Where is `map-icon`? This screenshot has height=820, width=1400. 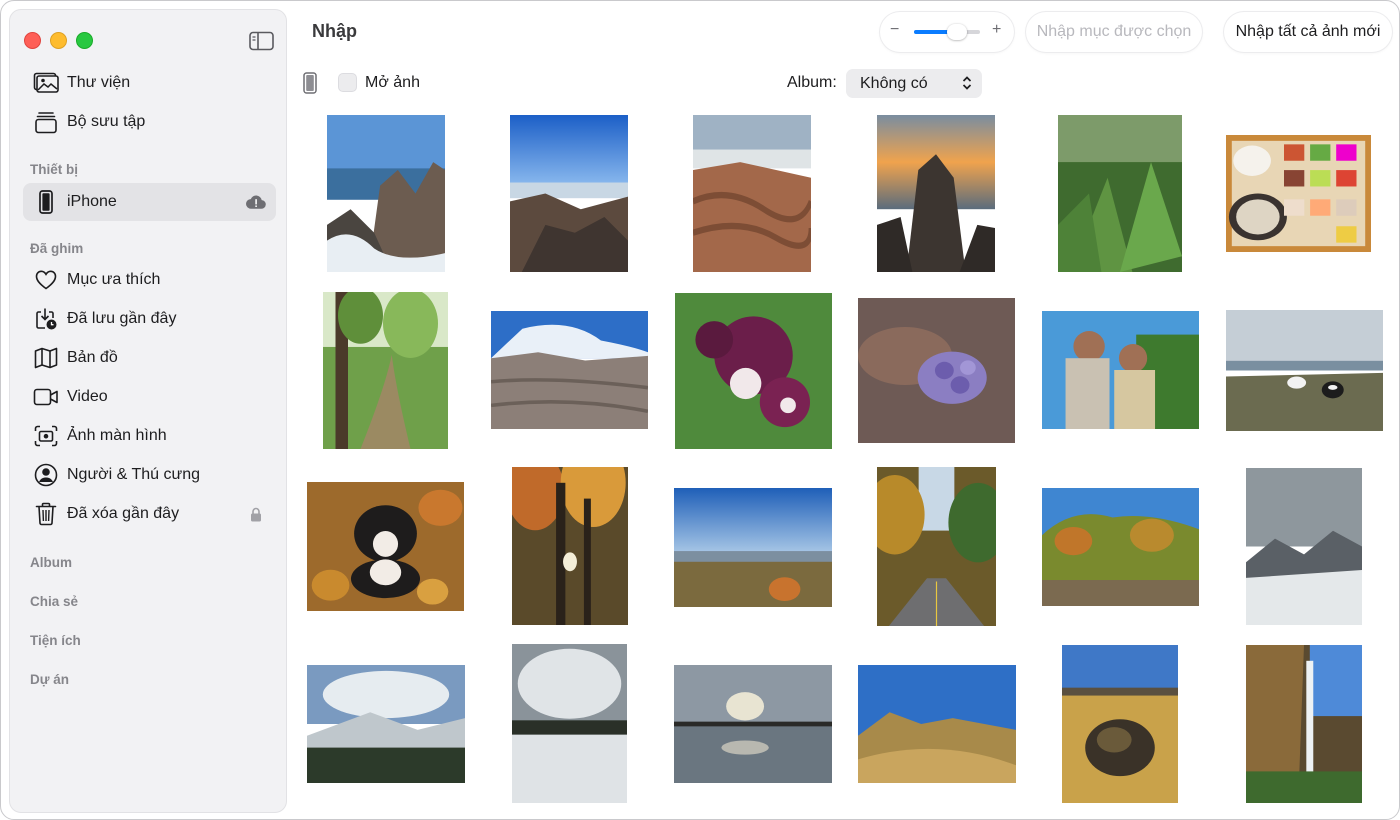
map-icon is located at coordinates (46, 358).